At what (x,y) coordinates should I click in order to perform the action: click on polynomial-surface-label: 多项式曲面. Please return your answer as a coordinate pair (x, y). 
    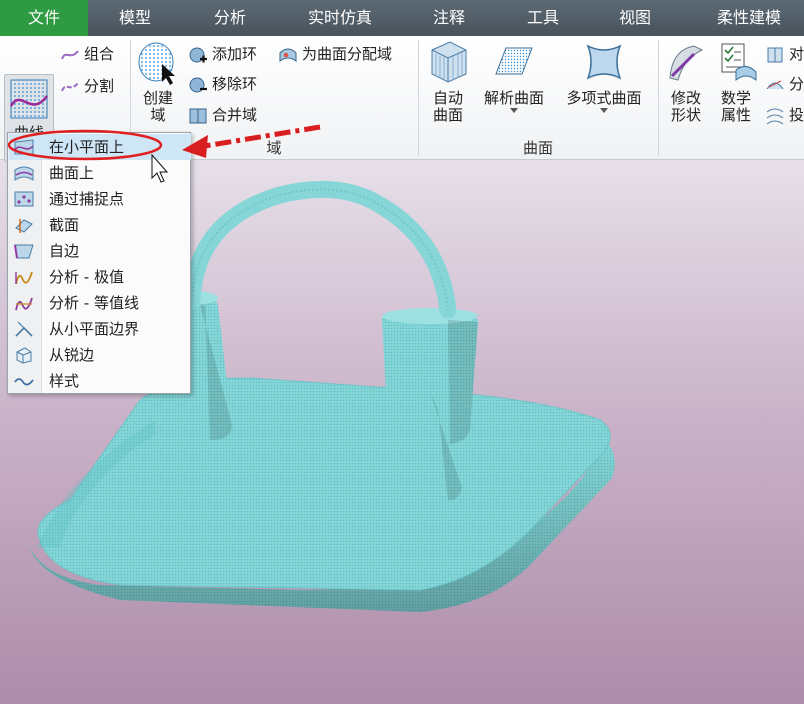
    Looking at the image, I should click on (604, 98).